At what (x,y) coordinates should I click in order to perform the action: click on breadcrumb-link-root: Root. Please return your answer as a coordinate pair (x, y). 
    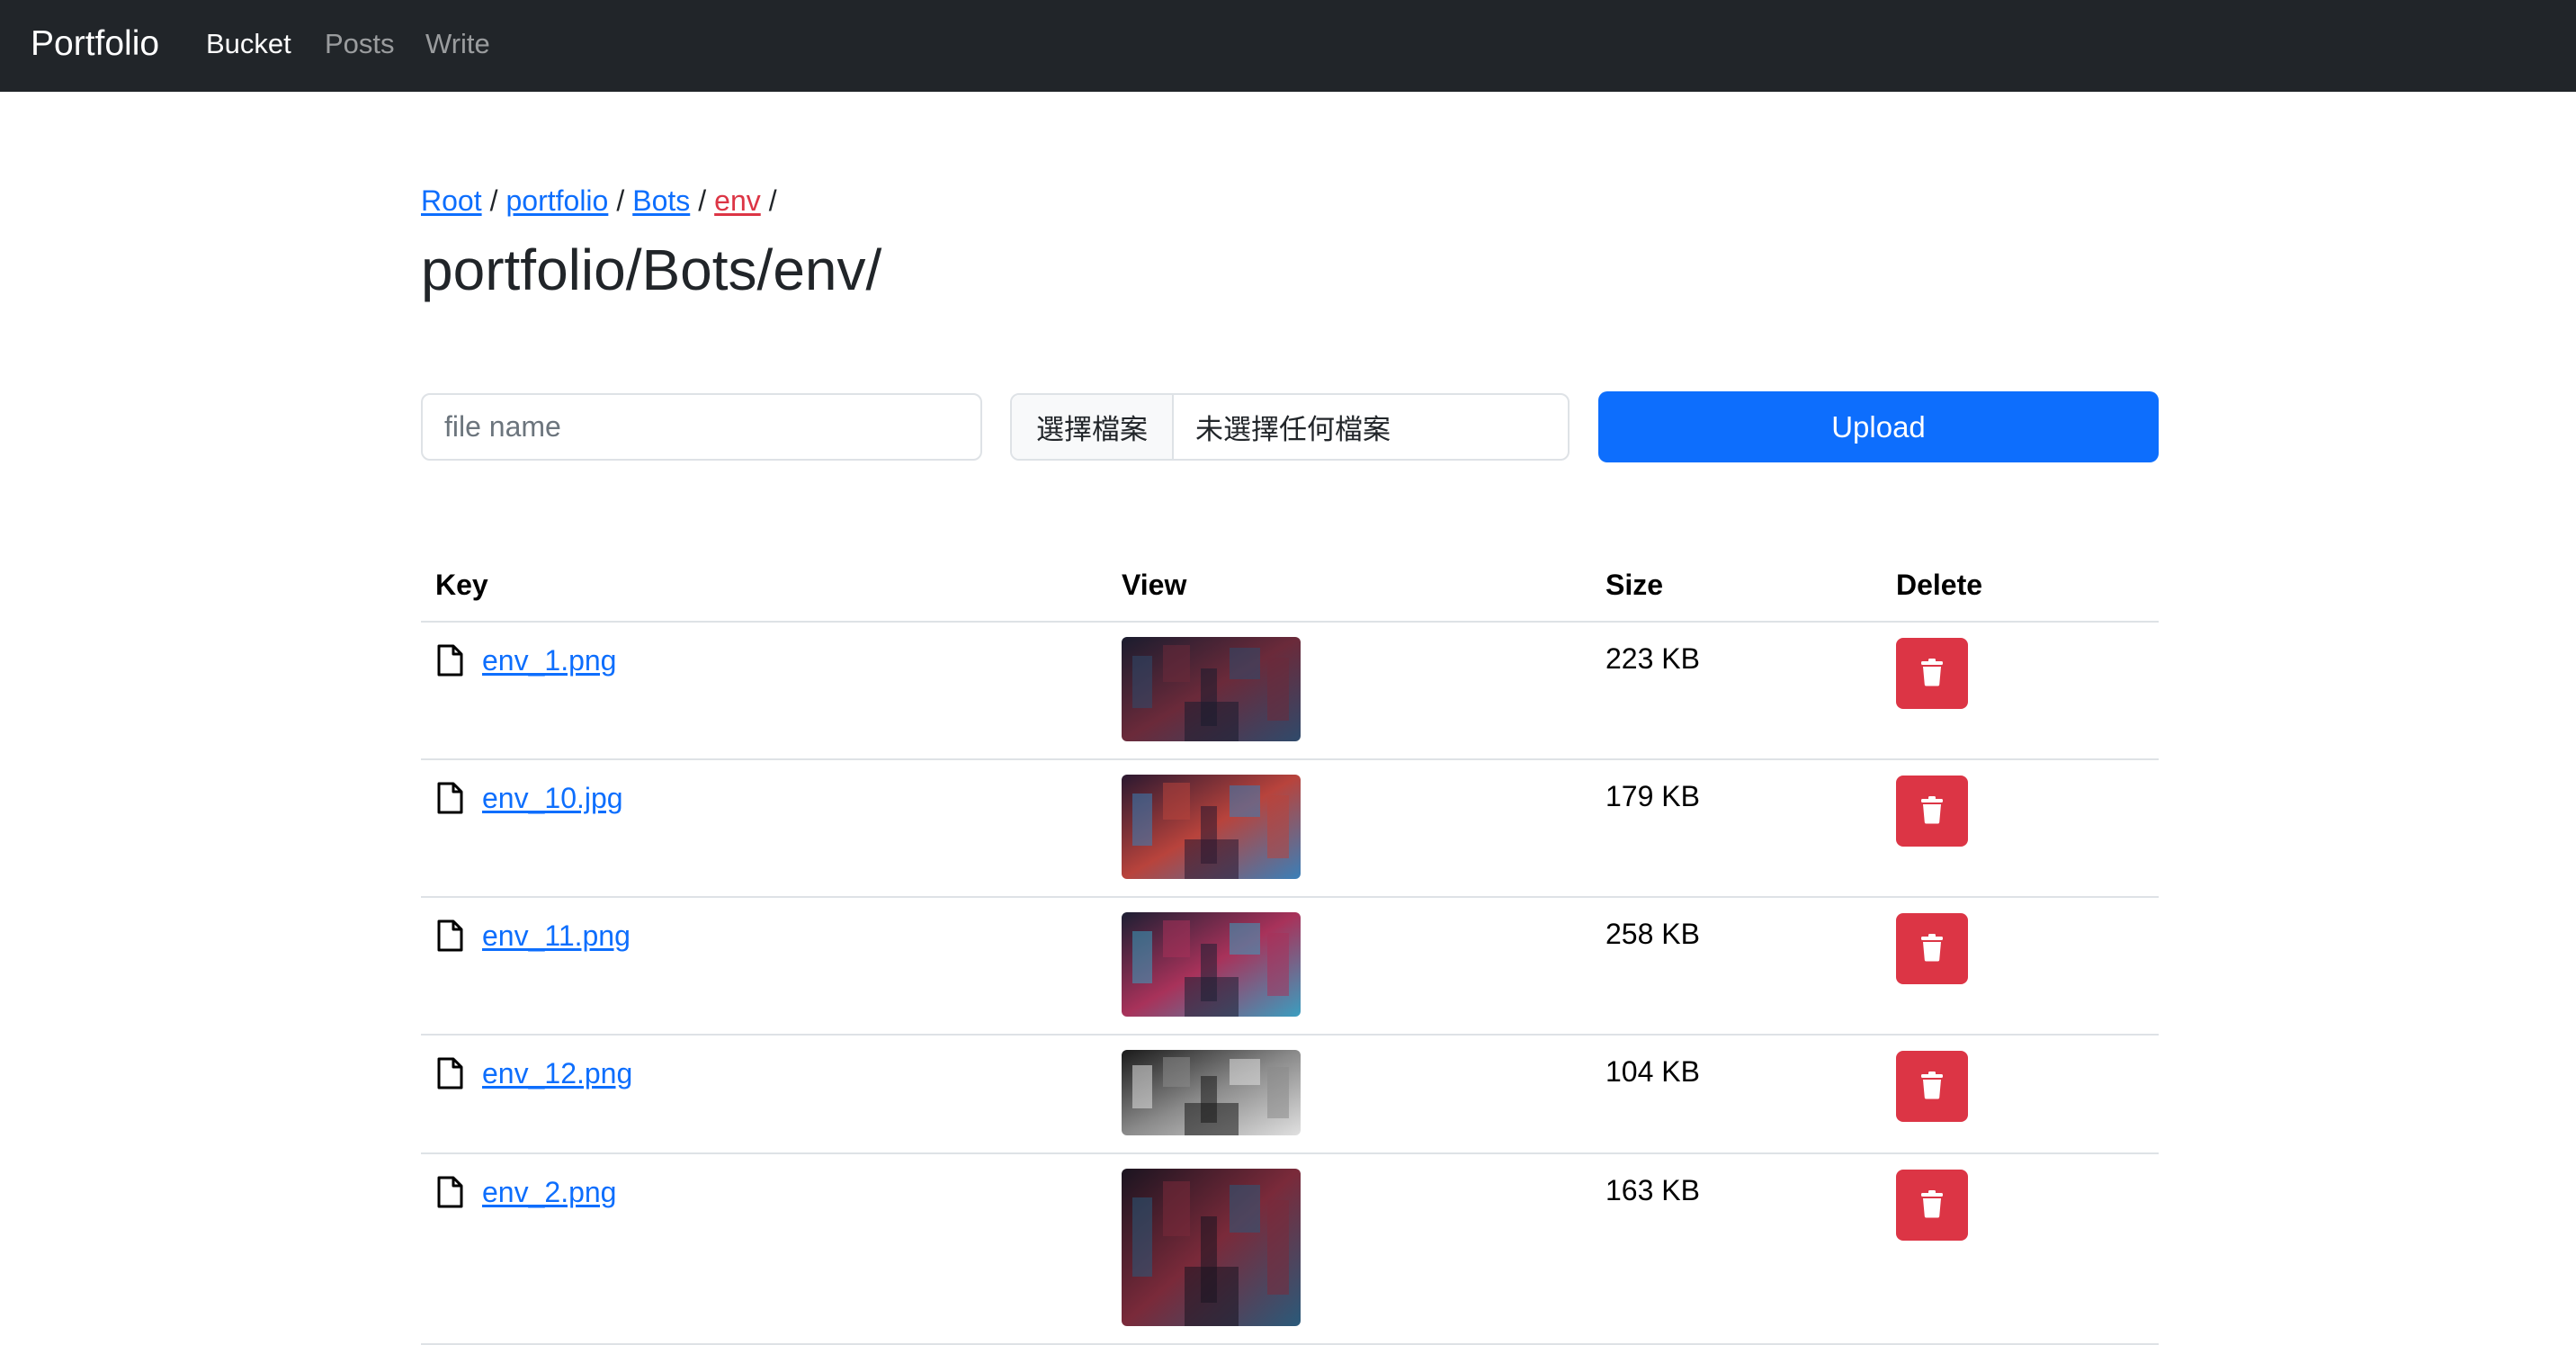
    Looking at the image, I should click on (451, 200).